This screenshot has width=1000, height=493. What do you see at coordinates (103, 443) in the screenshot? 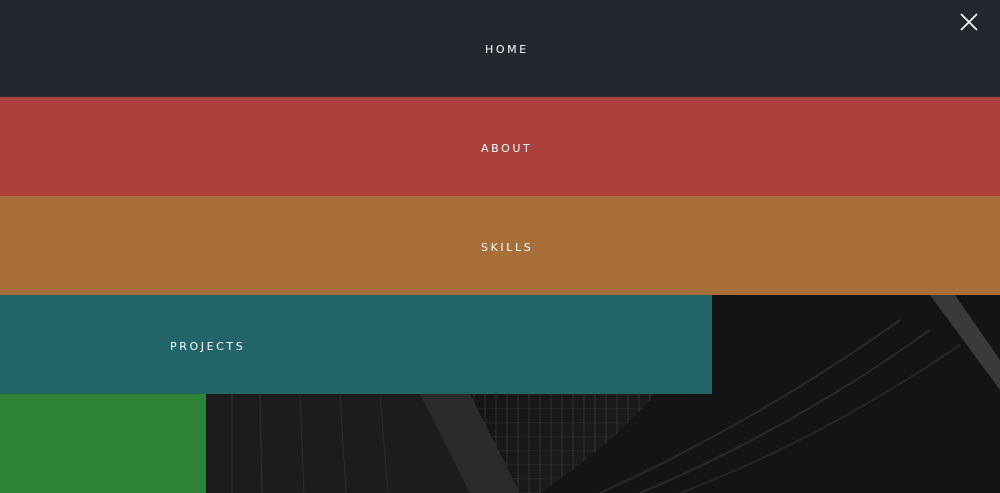
I see `menu-item-fifth` at bounding box center [103, 443].